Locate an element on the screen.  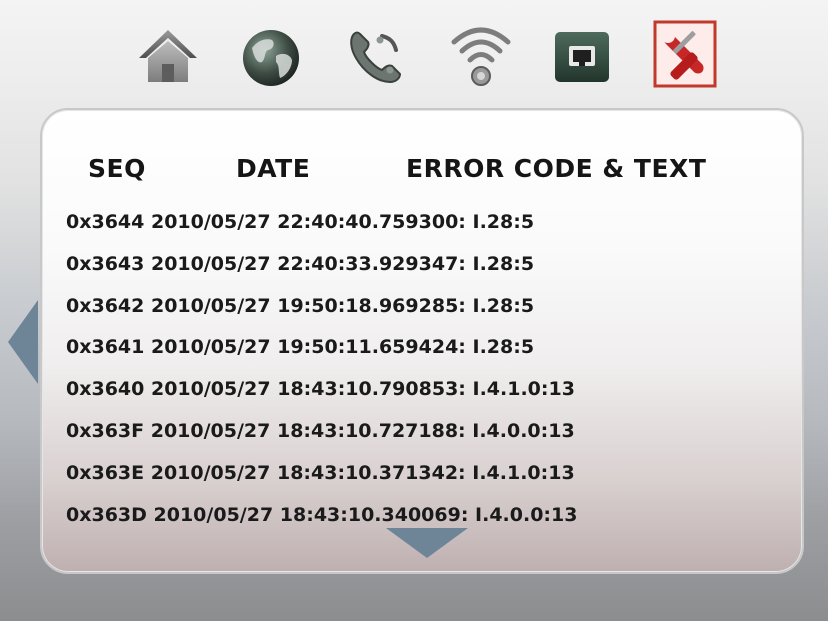
scroll-down-arrow is located at coordinates (427, 543).